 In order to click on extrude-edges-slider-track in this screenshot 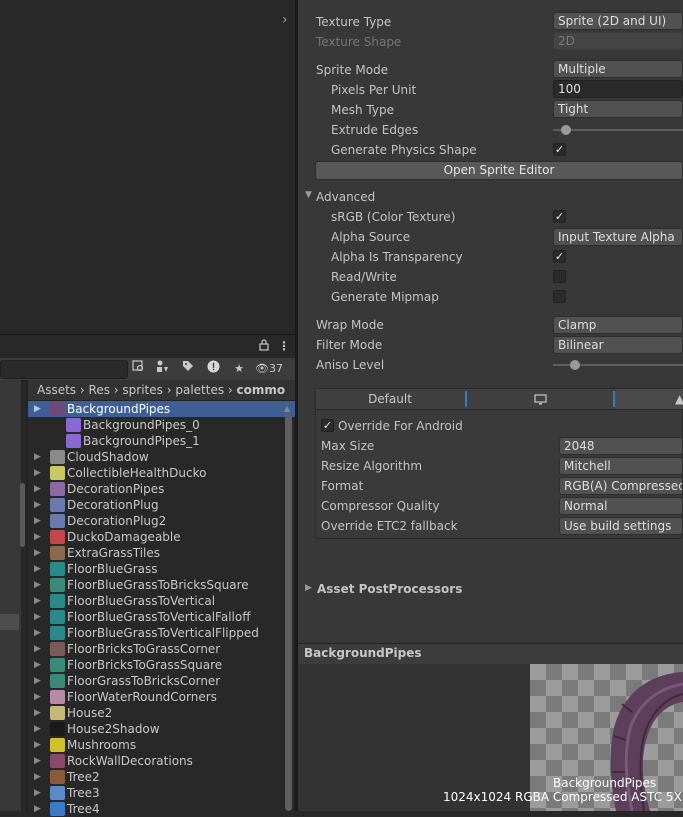, I will do `click(618, 130)`.